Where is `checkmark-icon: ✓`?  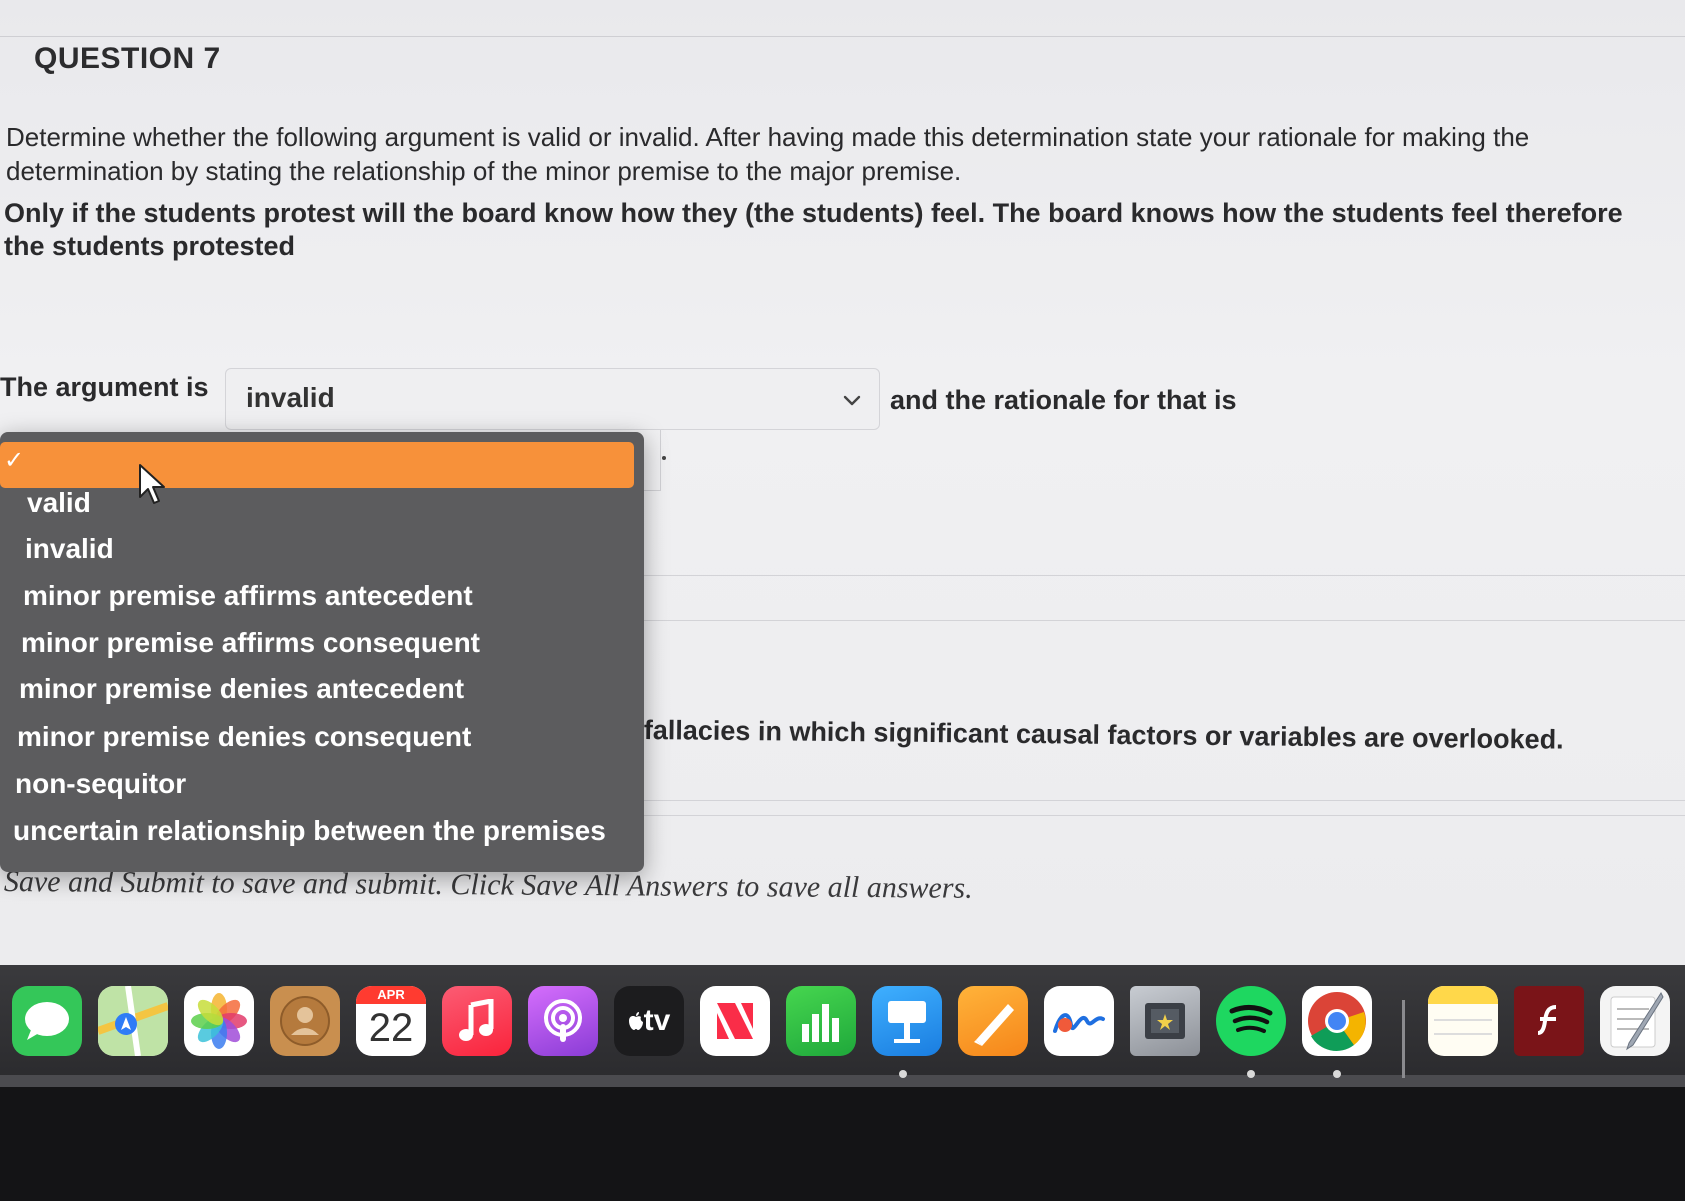 checkmark-icon: ✓ is located at coordinates (14, 460).